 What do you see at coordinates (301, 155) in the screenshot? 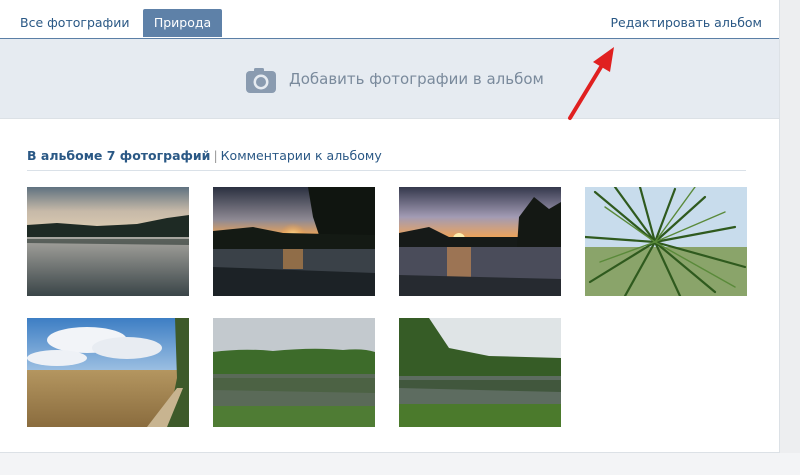
I see `album-comments-link: Комментарии к альбому` at bounding box center [301, 155].